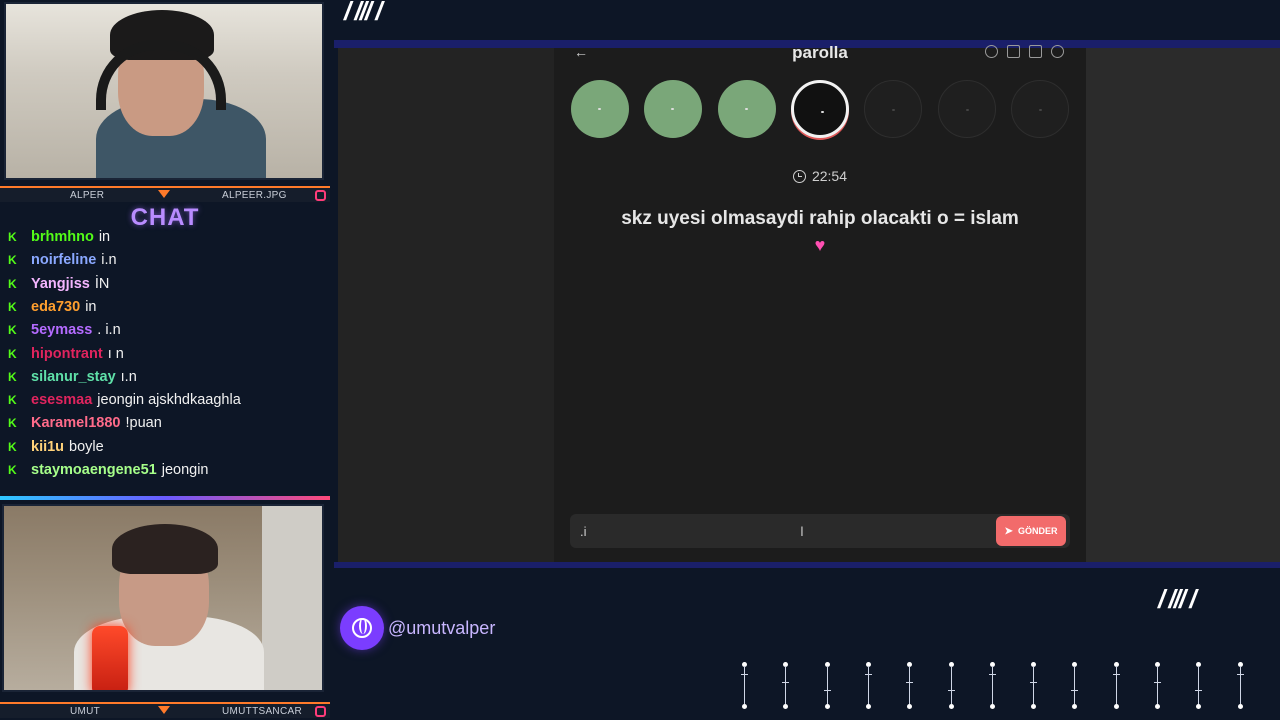 This screenshot has width=1280, height=720. What do you see at coordinates (991, 51) in the screenshot?
I see `info-icon` at bounding box center [991, 51].